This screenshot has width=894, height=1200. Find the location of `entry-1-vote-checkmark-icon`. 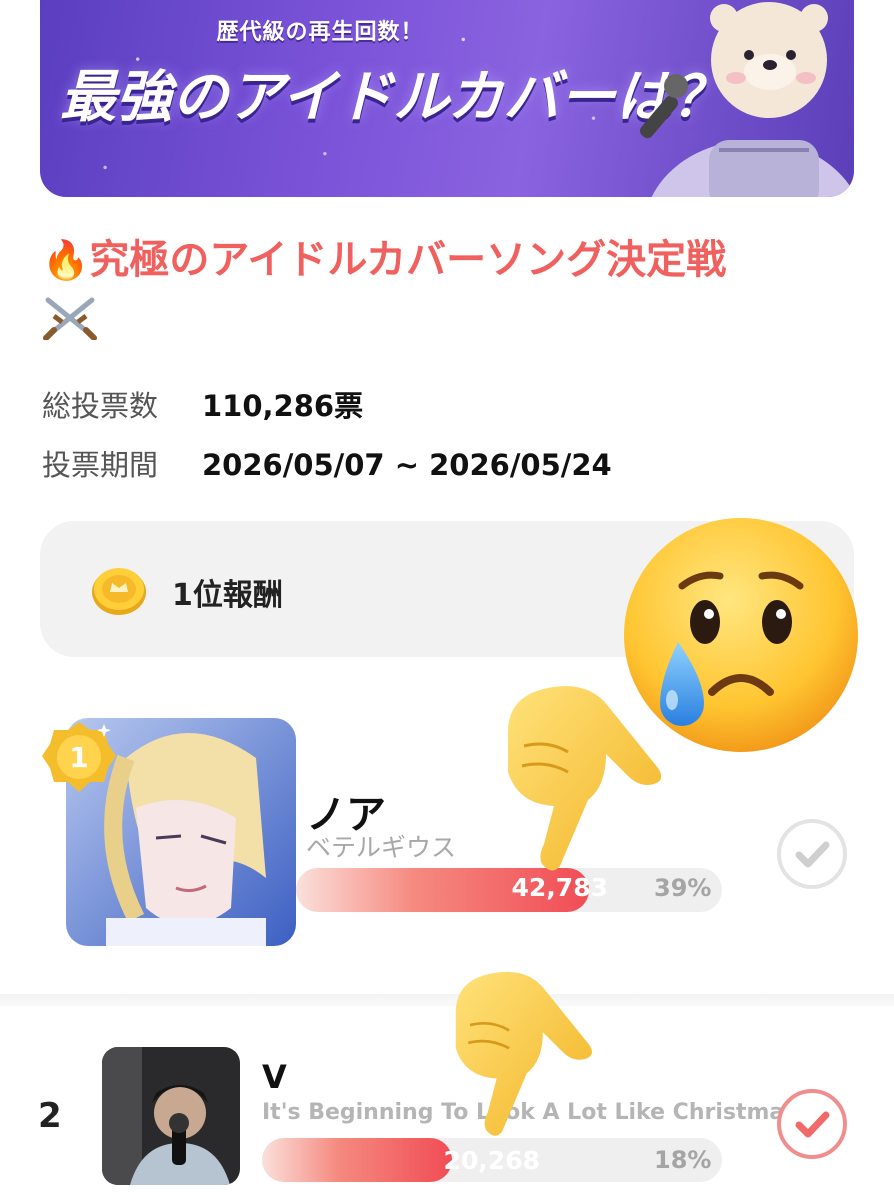

entry-1-vote-checkmark-icon is located at coordinates (812, 854).